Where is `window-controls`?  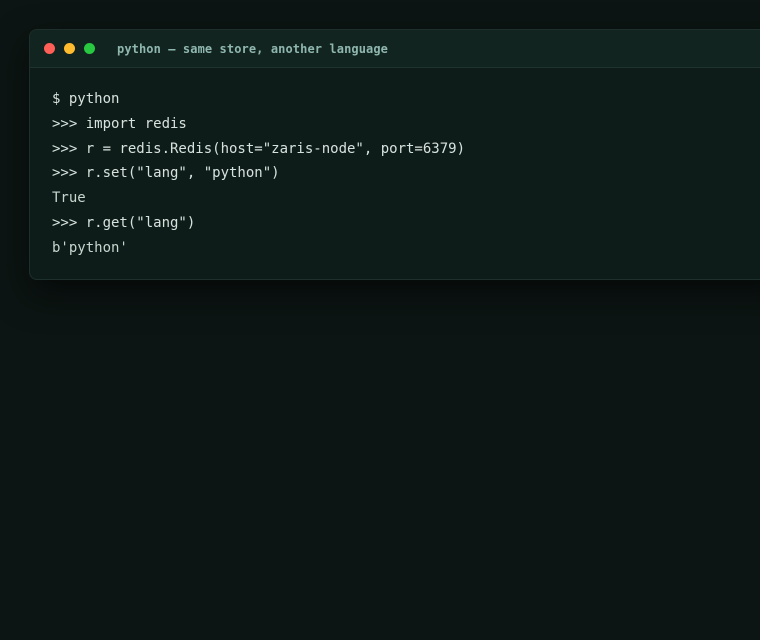
window-controls is located at coordinates (74, 48).